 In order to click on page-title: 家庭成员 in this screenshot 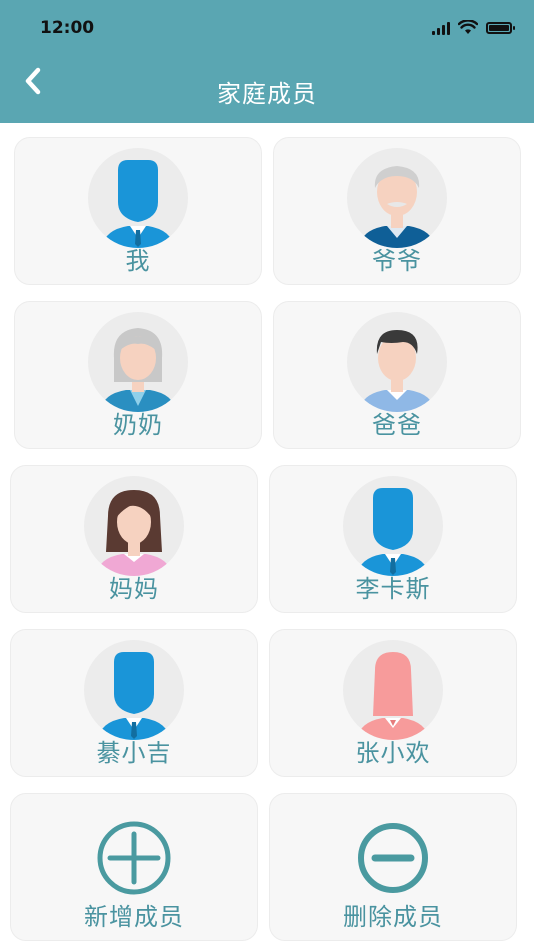, I will do `click(267, 94)`.